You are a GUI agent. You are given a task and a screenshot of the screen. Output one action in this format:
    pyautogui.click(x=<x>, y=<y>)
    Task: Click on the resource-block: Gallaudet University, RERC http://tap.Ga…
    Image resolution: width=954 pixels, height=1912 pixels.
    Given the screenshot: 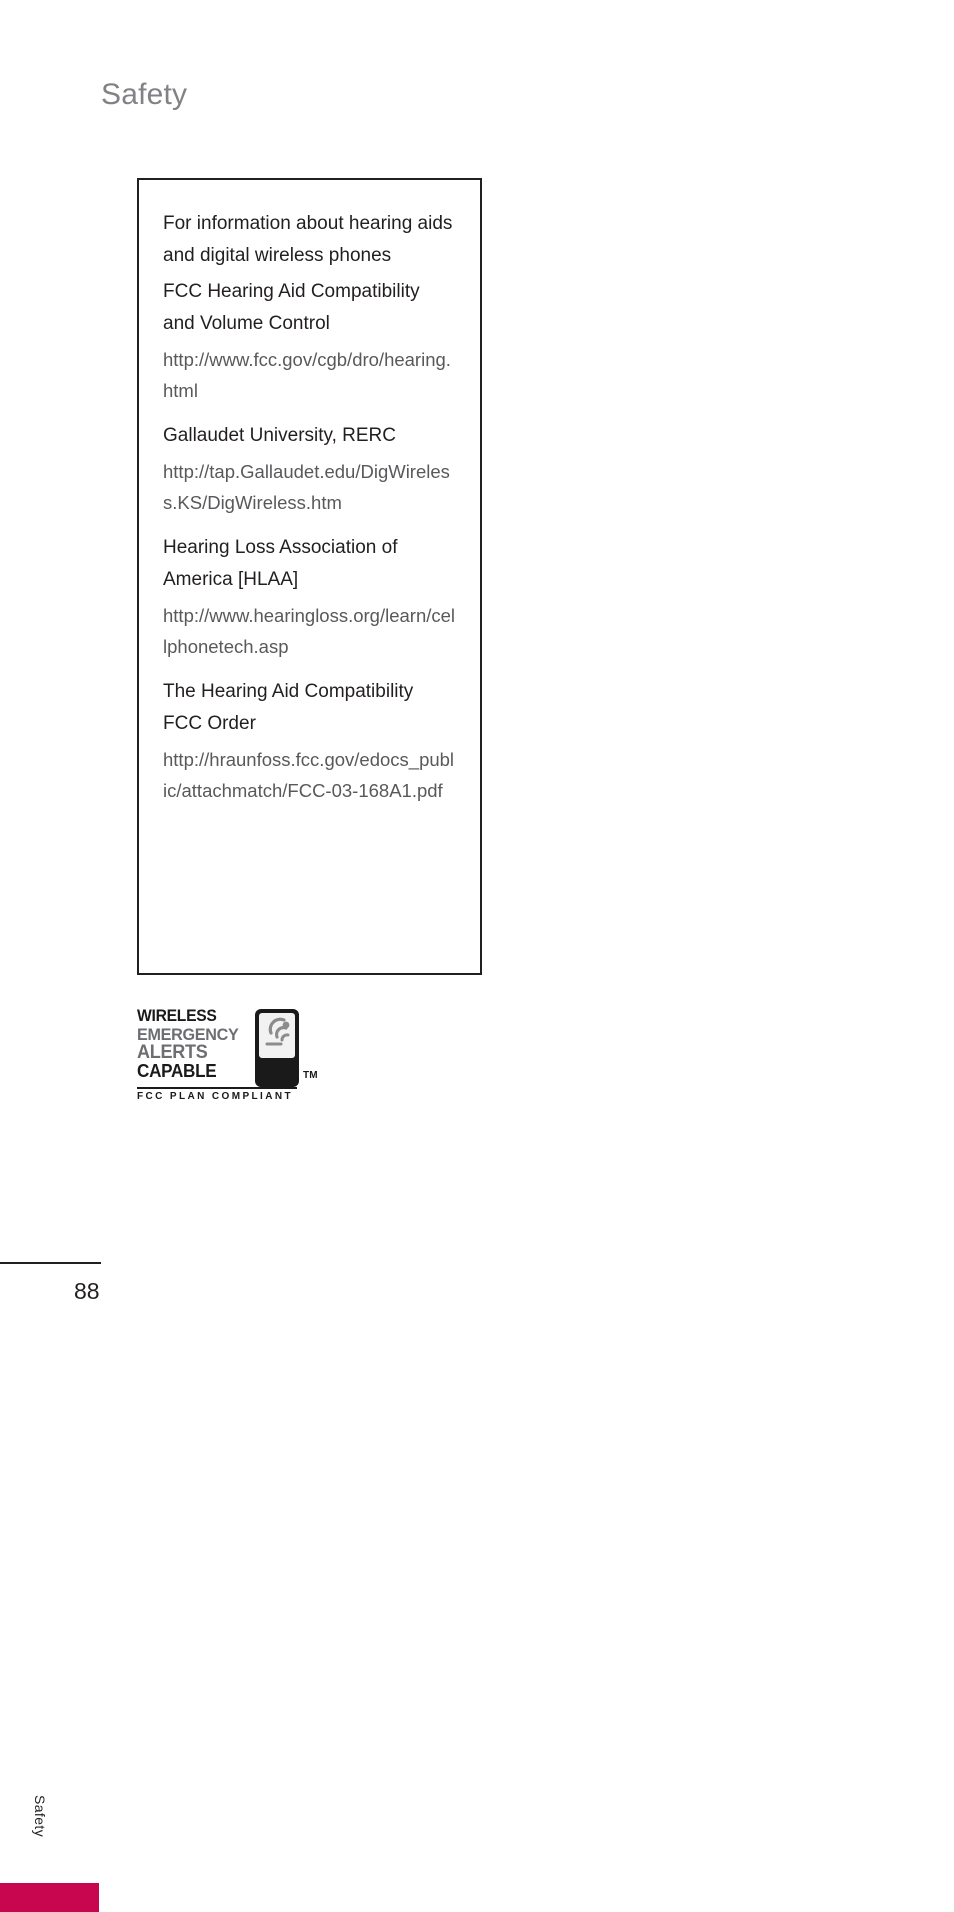 What is the action you would take?
    pyautogui.click(x=309, y=469)
    